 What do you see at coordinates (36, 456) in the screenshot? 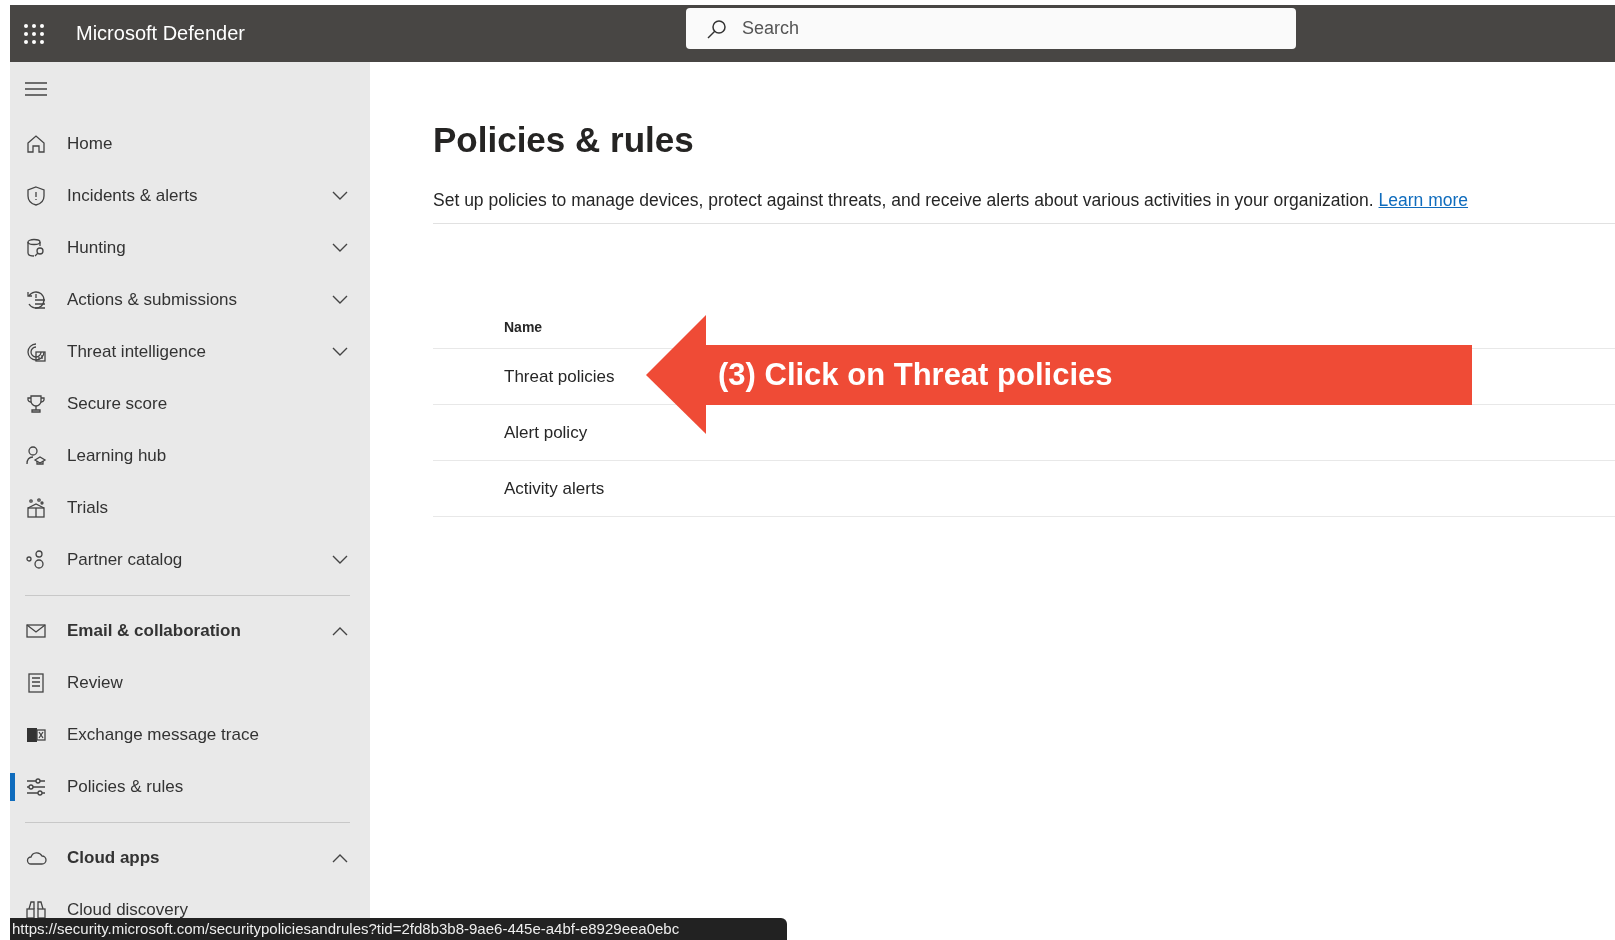
I see `person-learning-icon` at bounding box center [36, 456].